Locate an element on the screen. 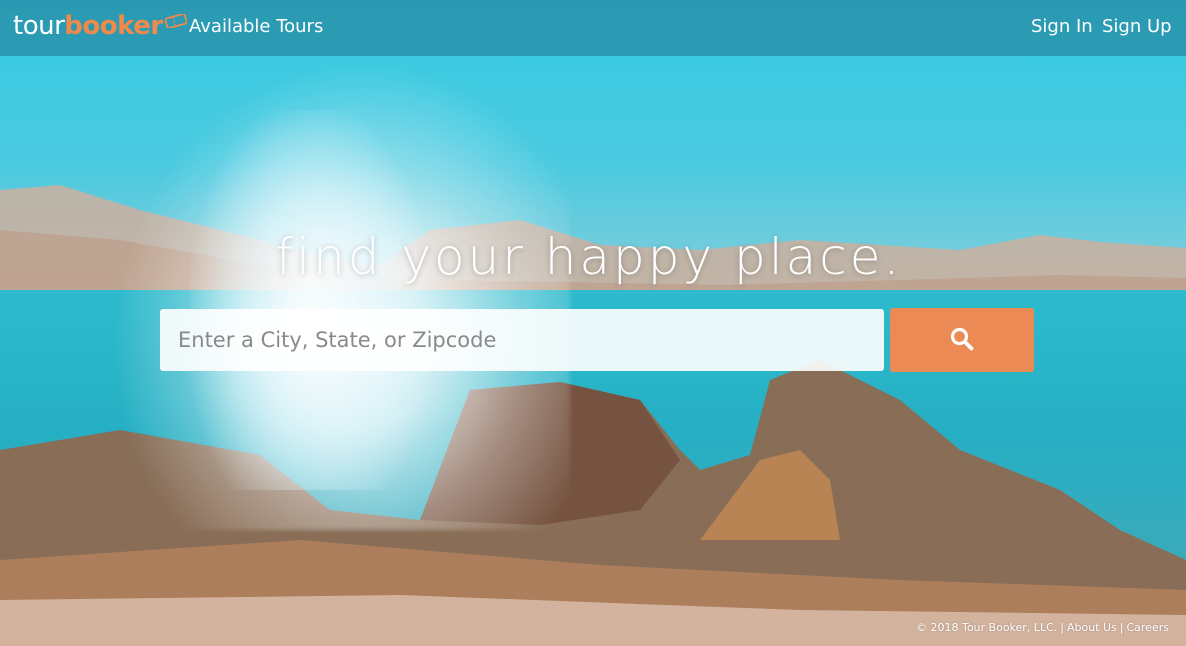  location-search-input is located at coordinates (522, 340).